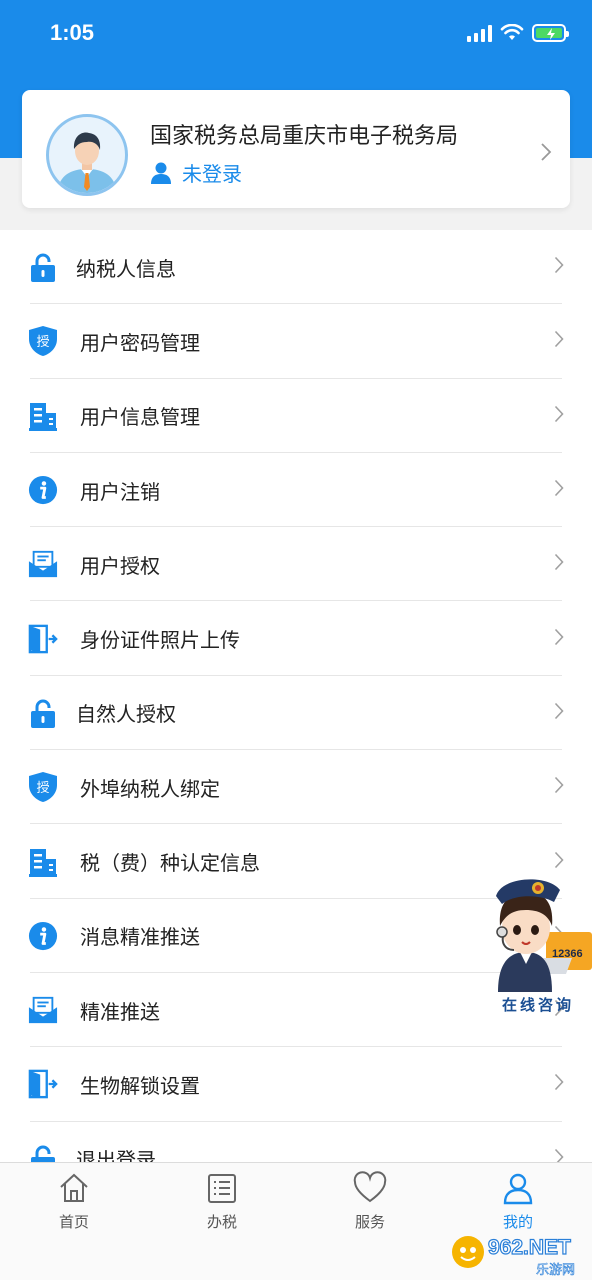  I want to click on tab-user: 我的, so click(518, 1201).